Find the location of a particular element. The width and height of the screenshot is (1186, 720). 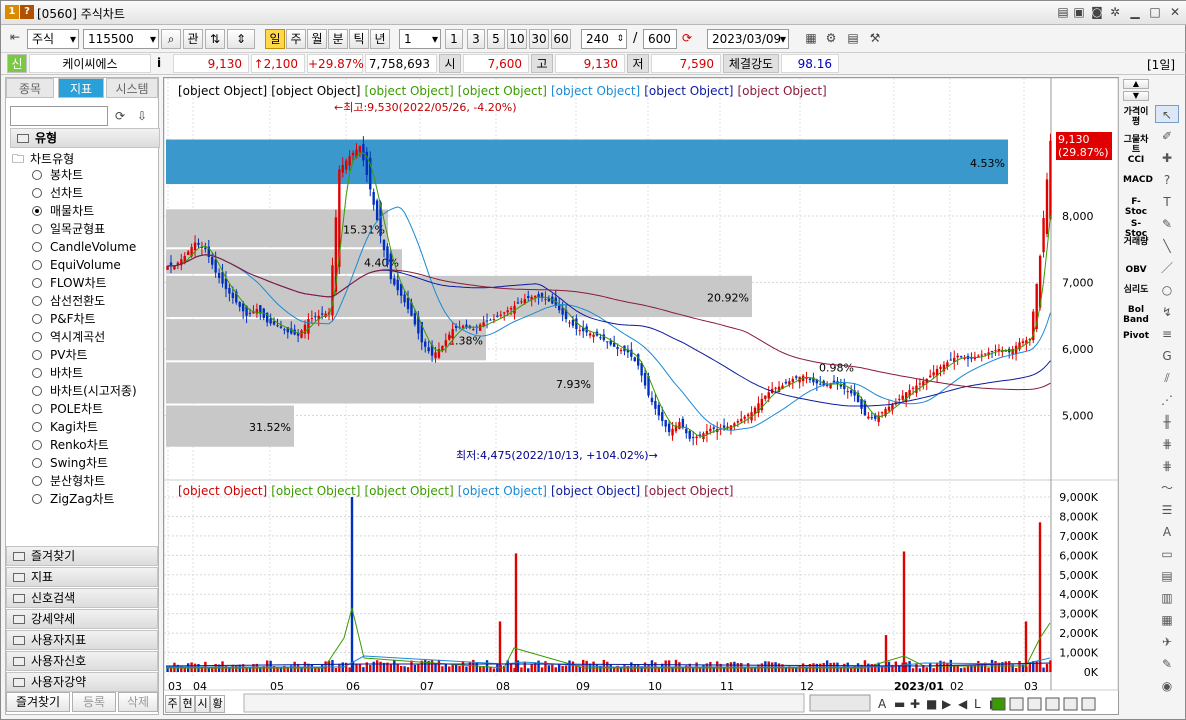

prev-stock-icon: ⇤ is located at coordinates (15, 37).